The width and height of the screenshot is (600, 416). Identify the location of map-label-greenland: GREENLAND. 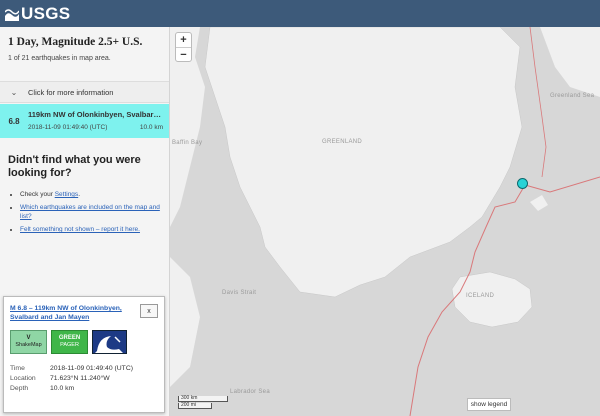
(342, 142).